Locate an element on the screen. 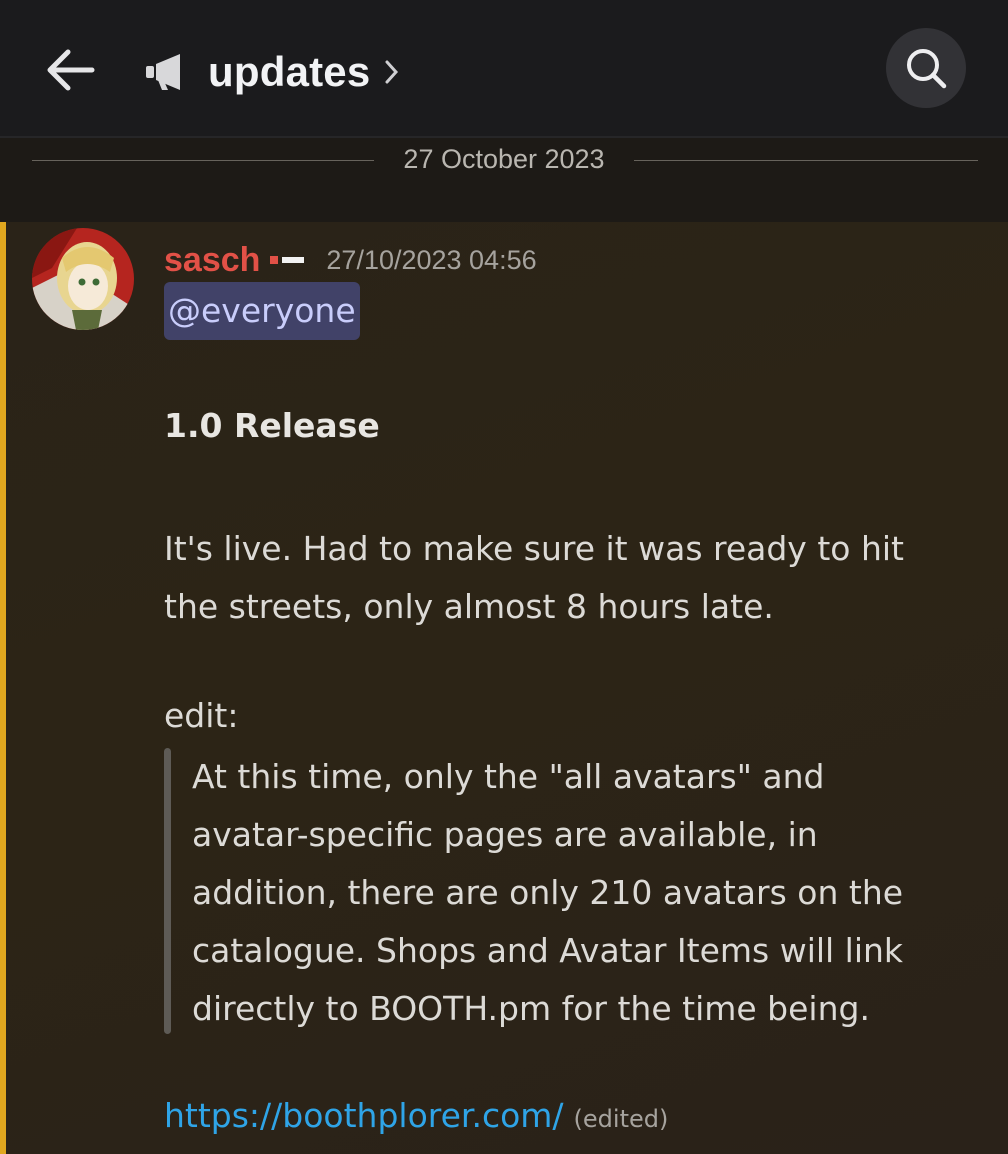 The image size is (1008, 1154). edit-label: edit: is located at coordinates (201, 715).